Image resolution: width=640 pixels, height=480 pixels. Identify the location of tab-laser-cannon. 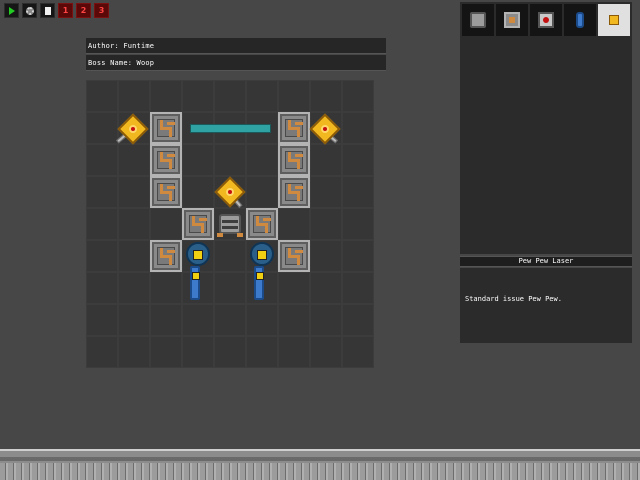
(614, 20).